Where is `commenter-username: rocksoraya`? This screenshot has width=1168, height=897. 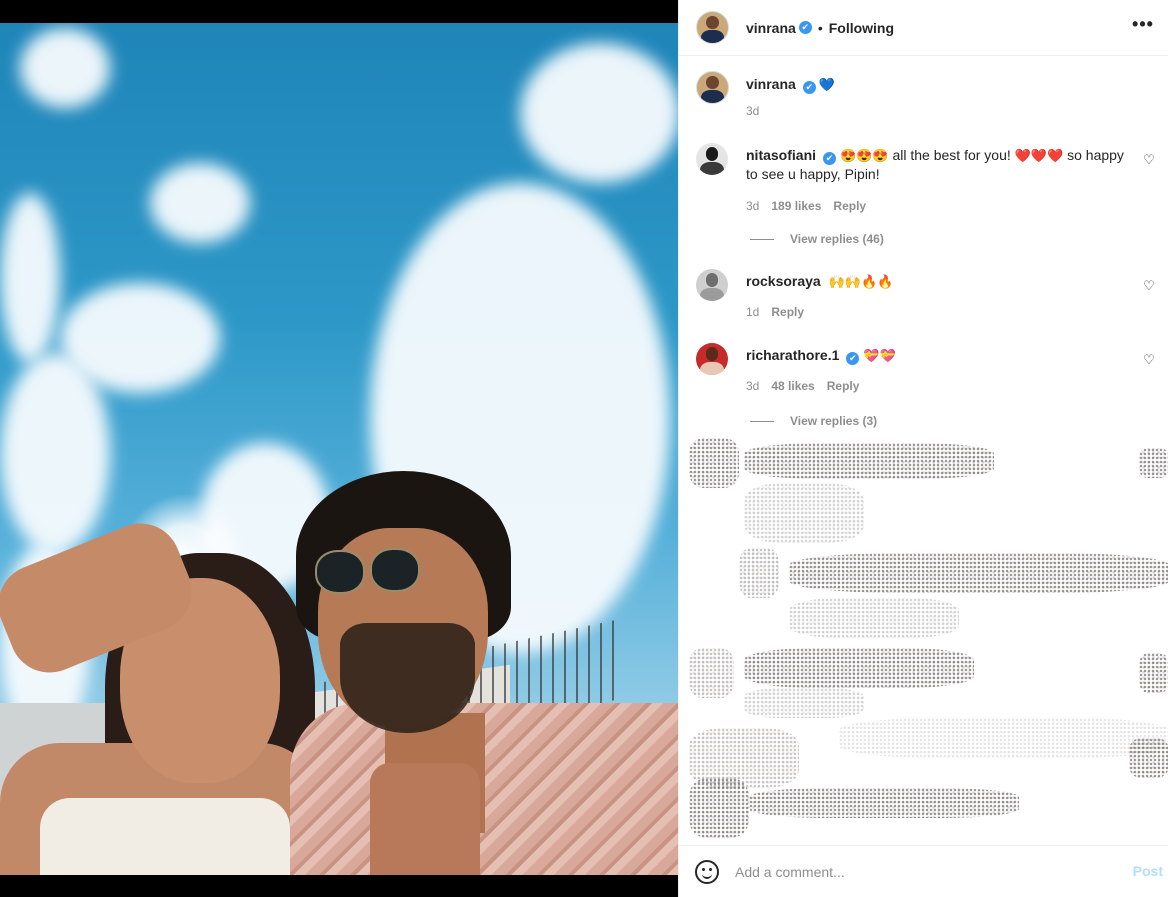
commenter-username: rocksoraya is located at coordinates (783, 281).